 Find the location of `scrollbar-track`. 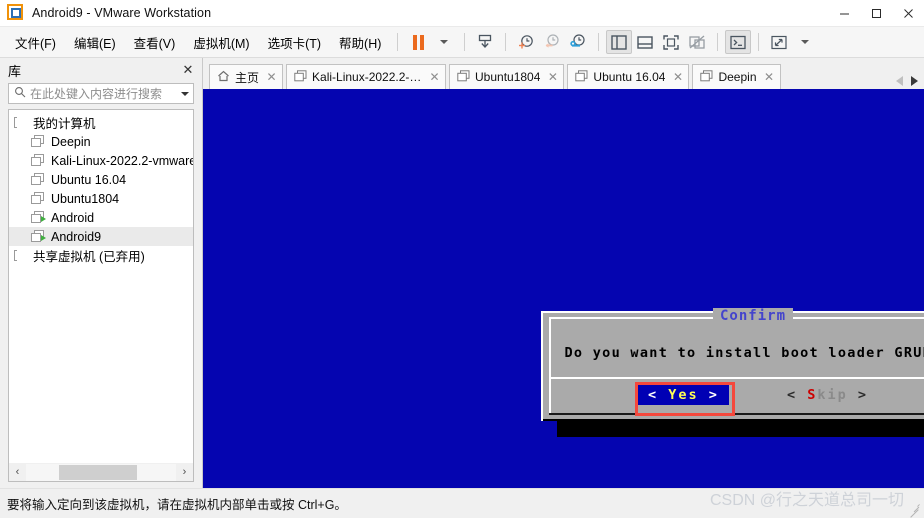

scrollbar-track is located at coordinates (101, 472).